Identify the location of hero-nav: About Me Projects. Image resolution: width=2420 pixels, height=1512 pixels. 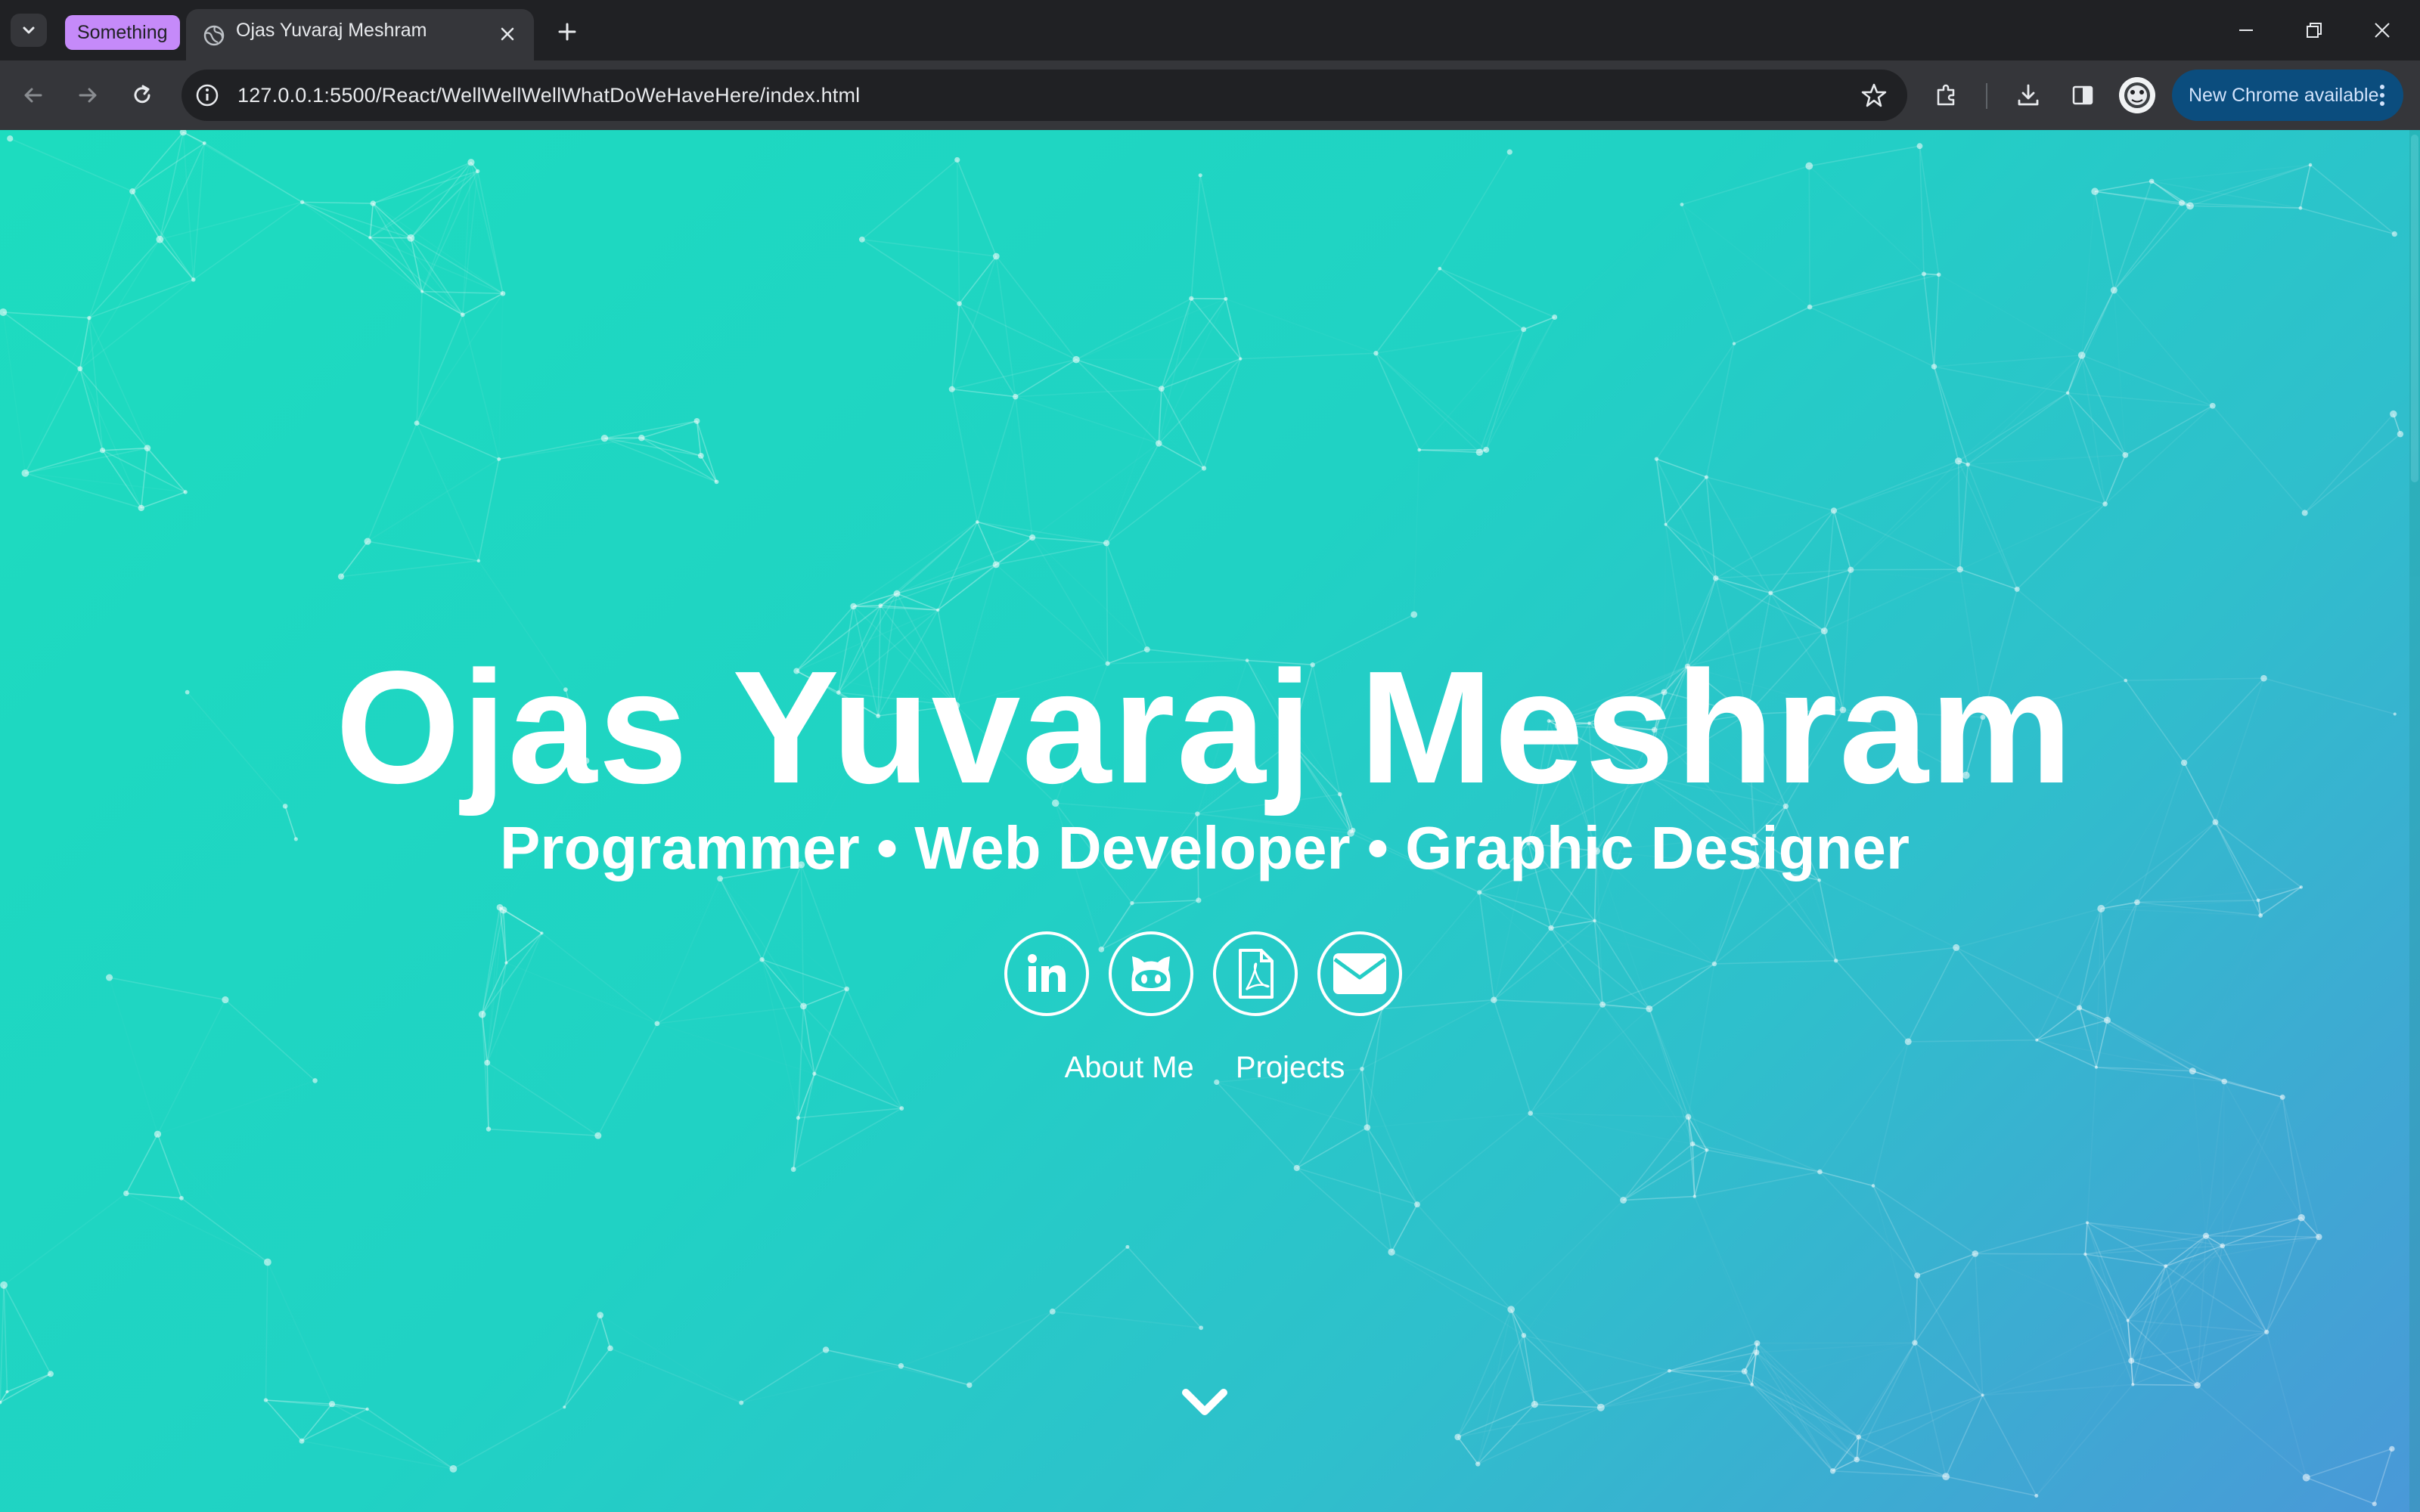
(1204, 1068).